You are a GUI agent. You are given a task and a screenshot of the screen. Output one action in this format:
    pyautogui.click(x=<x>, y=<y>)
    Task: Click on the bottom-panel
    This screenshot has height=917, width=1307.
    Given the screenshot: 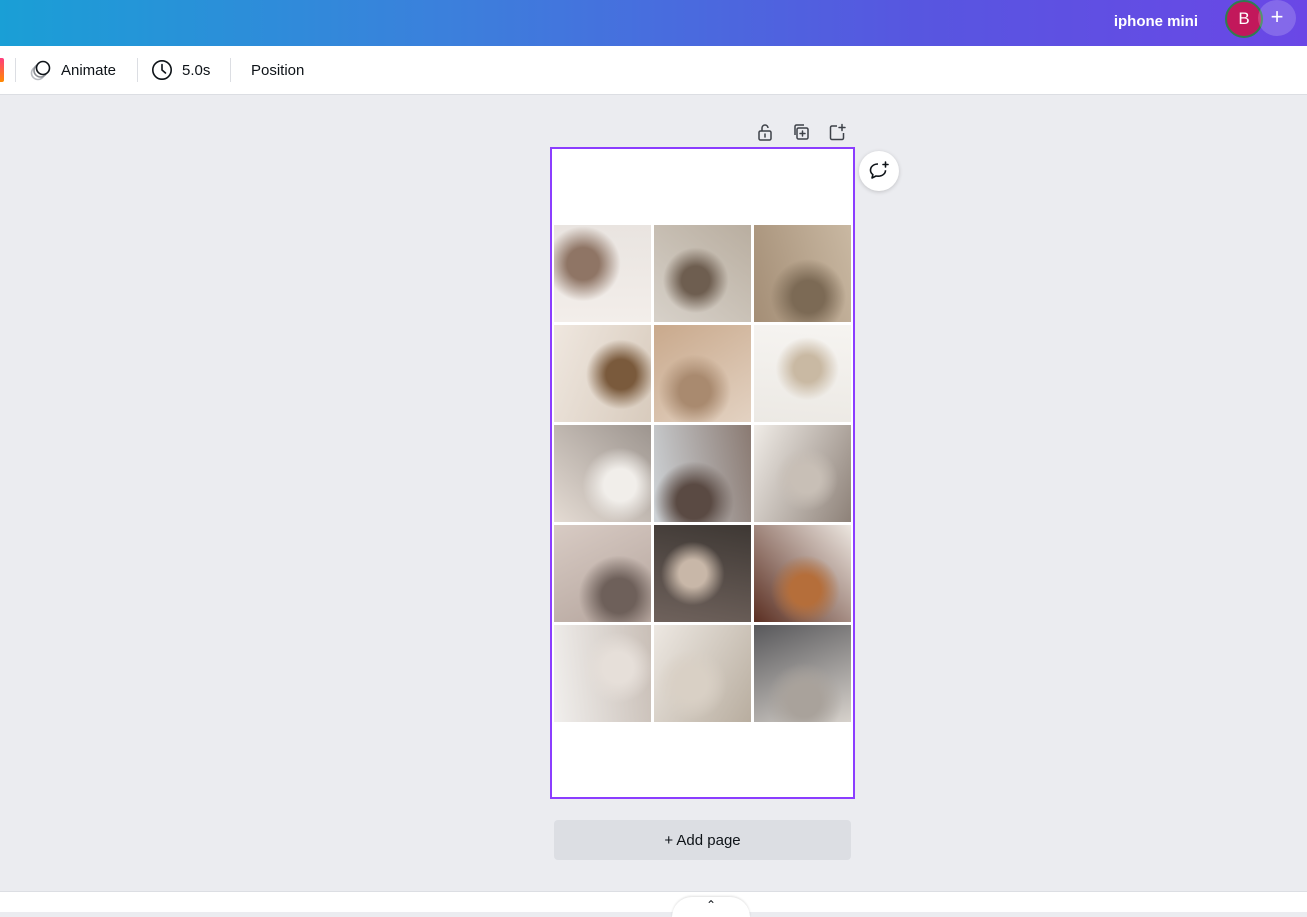 What is the action you would take?
    pyautogui.click(x=653, y=901)
    